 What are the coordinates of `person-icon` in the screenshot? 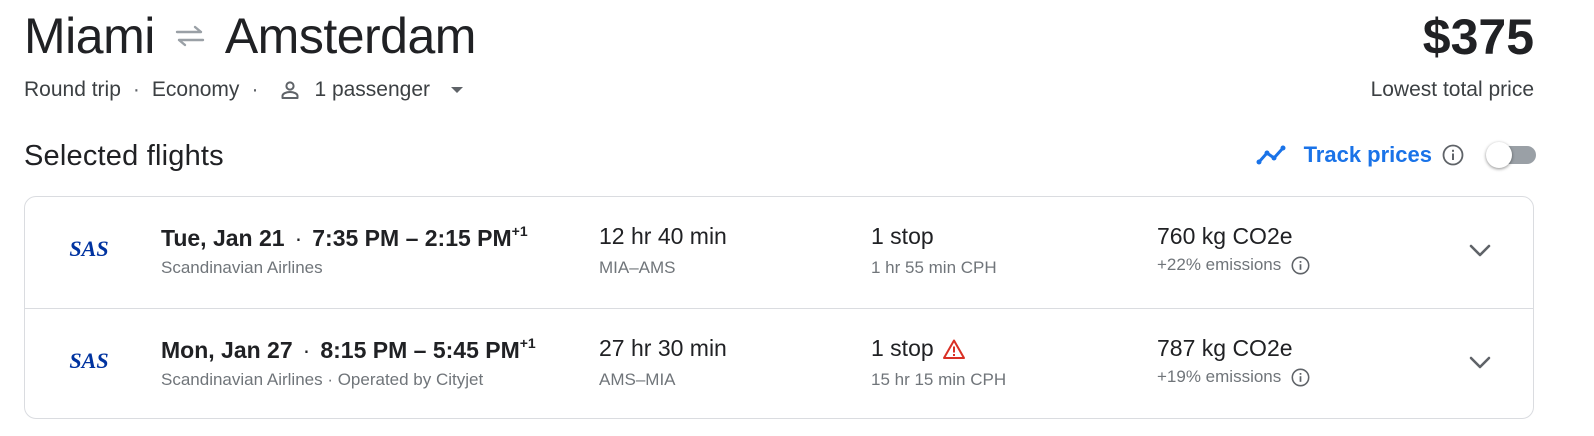 It's located at (290, 90).